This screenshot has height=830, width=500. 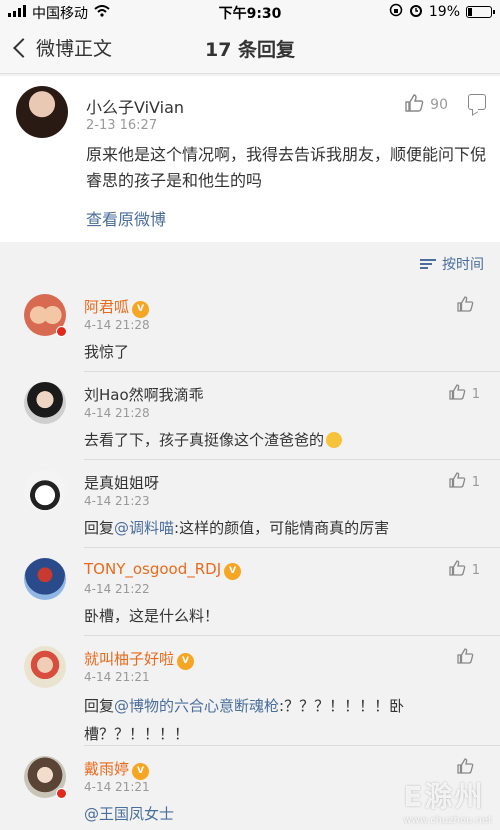 I want to click on comment-body: 回复@调料喵:这样的颜值，可能情商真的厉害, so click(x=284, y=528).